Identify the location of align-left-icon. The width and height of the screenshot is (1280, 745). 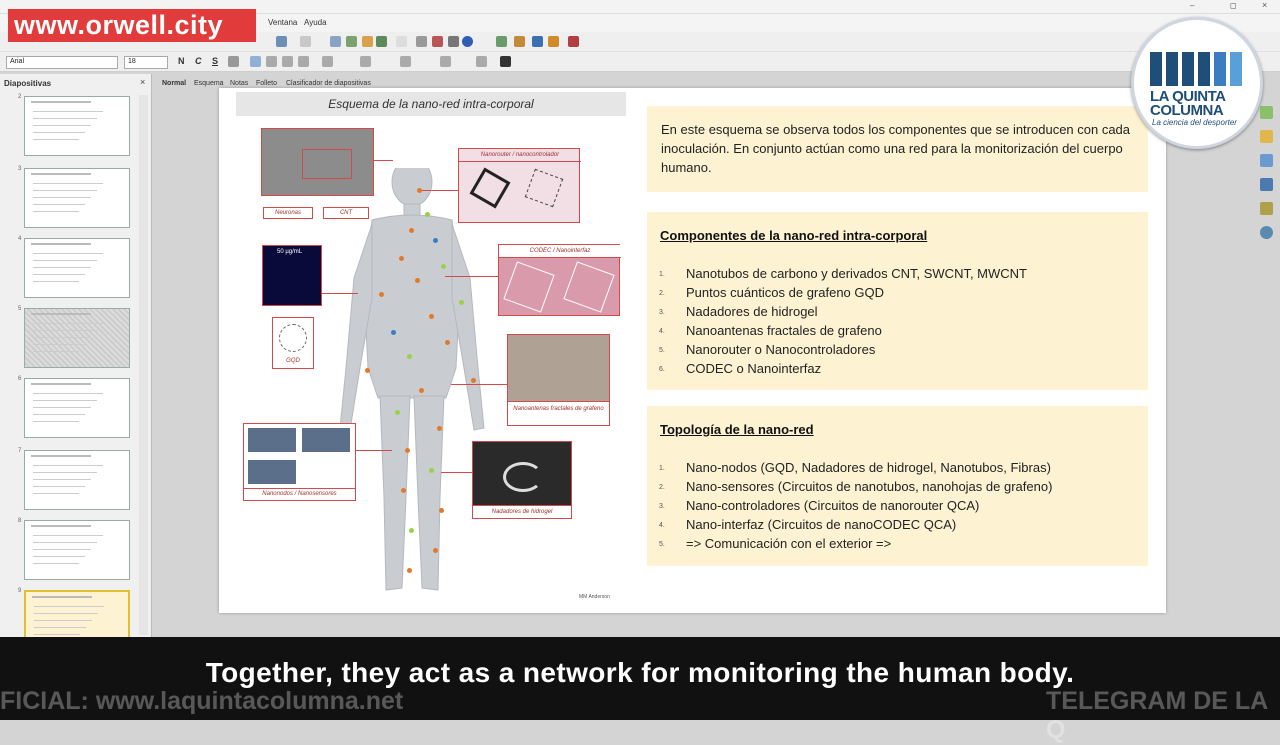
(255, 61).